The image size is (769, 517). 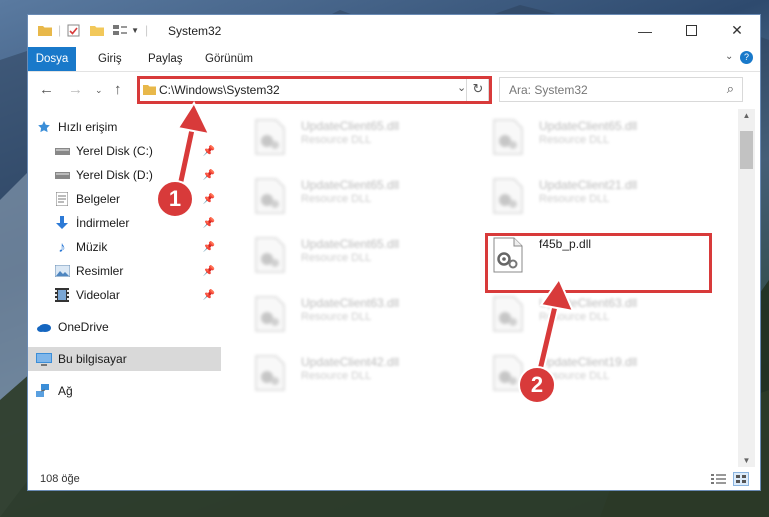 I want to click on step-badge-1: 1, so click(x=175, y=199).